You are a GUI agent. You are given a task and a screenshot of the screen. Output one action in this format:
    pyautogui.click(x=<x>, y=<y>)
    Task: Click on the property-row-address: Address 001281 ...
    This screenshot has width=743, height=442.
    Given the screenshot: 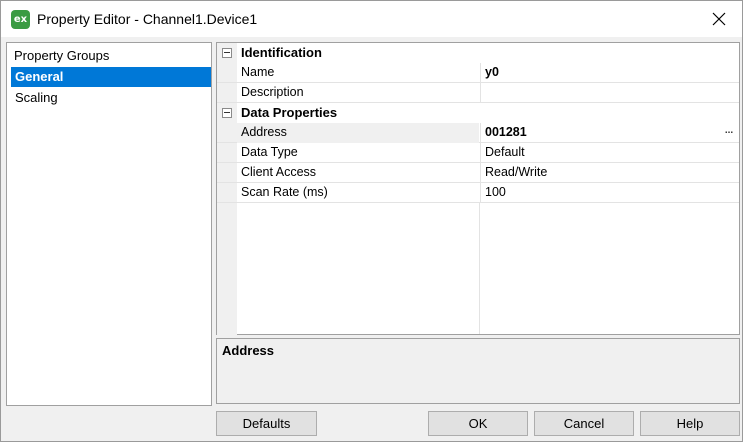 What is the action you would take?
    pyautogui.click(x=478, y=133)
    